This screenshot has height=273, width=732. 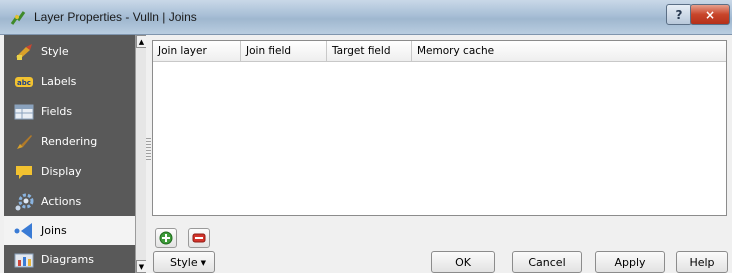 What do you see at coordinates (24, 52) in the screenshot?
I see `style-brush-icon` at bounding box center [24, 52].